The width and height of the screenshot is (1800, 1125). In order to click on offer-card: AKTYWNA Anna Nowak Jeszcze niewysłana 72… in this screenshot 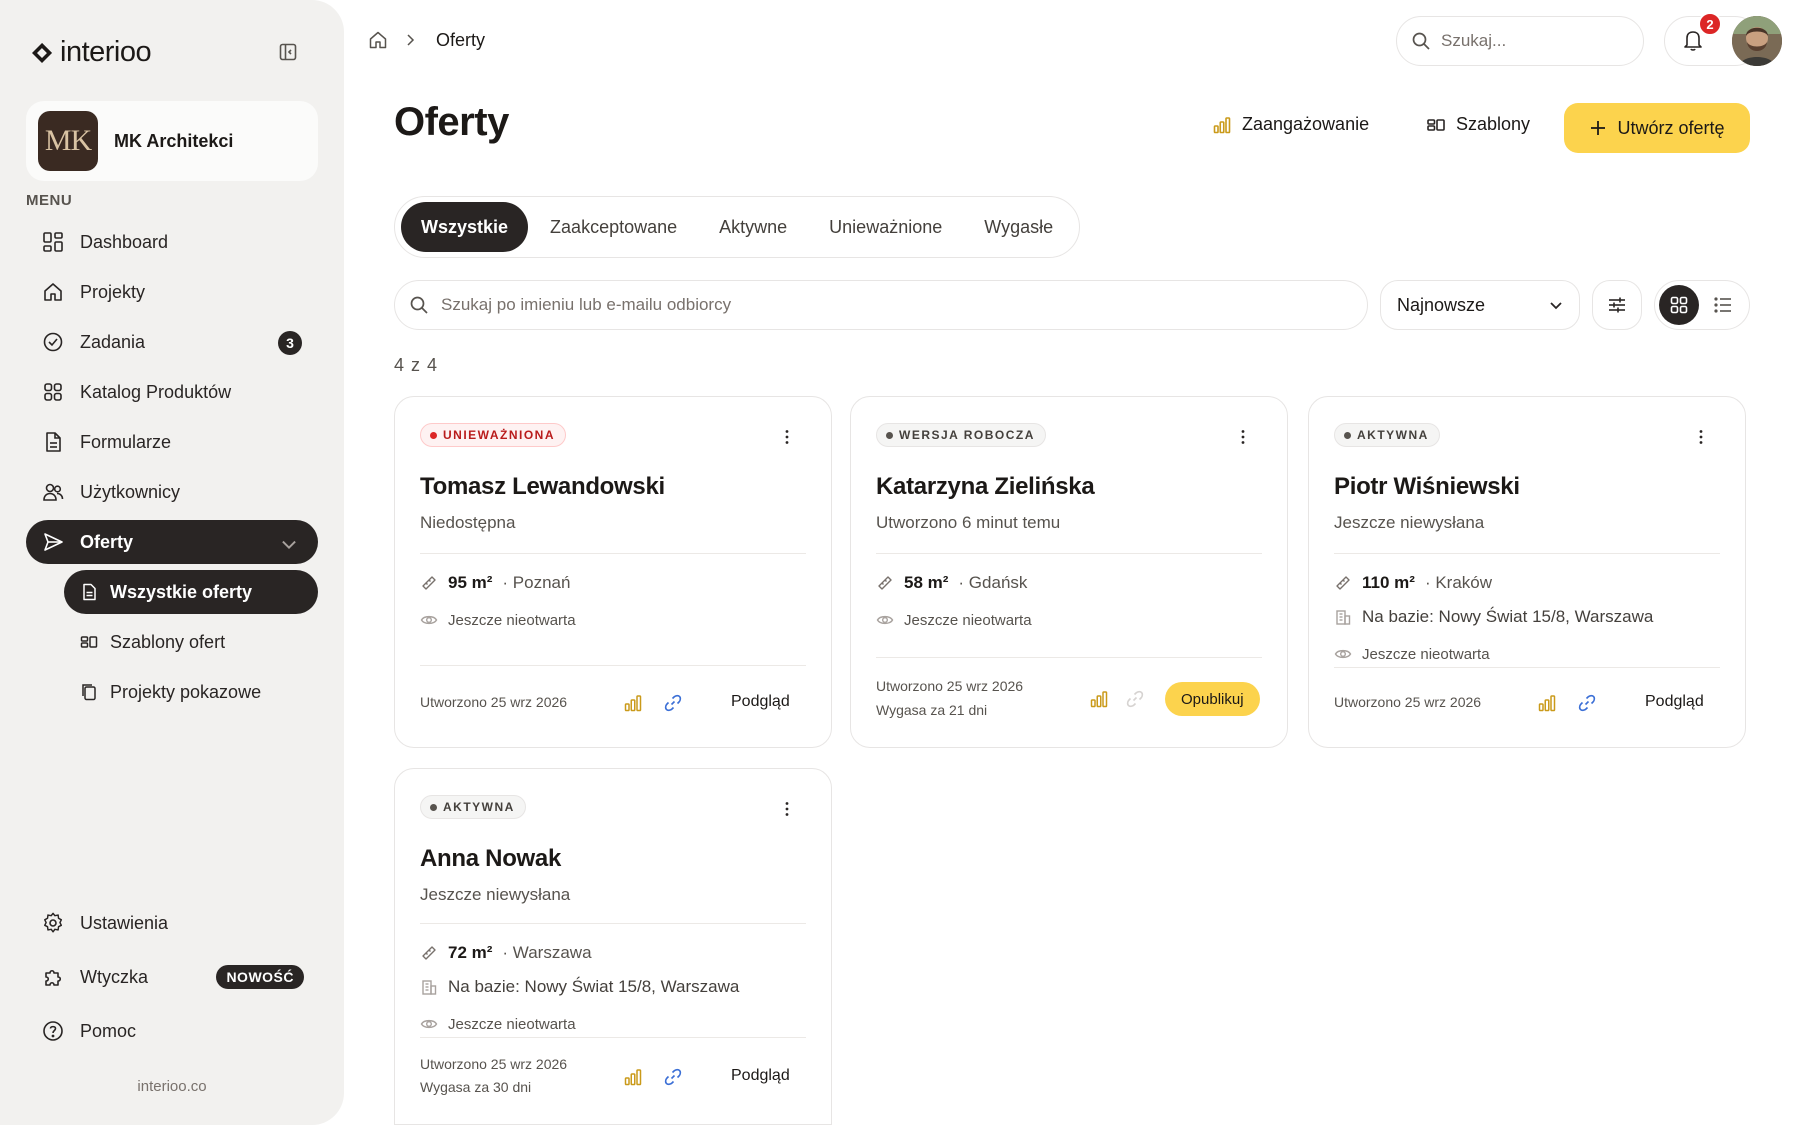, I will do `click(613, 946)`.